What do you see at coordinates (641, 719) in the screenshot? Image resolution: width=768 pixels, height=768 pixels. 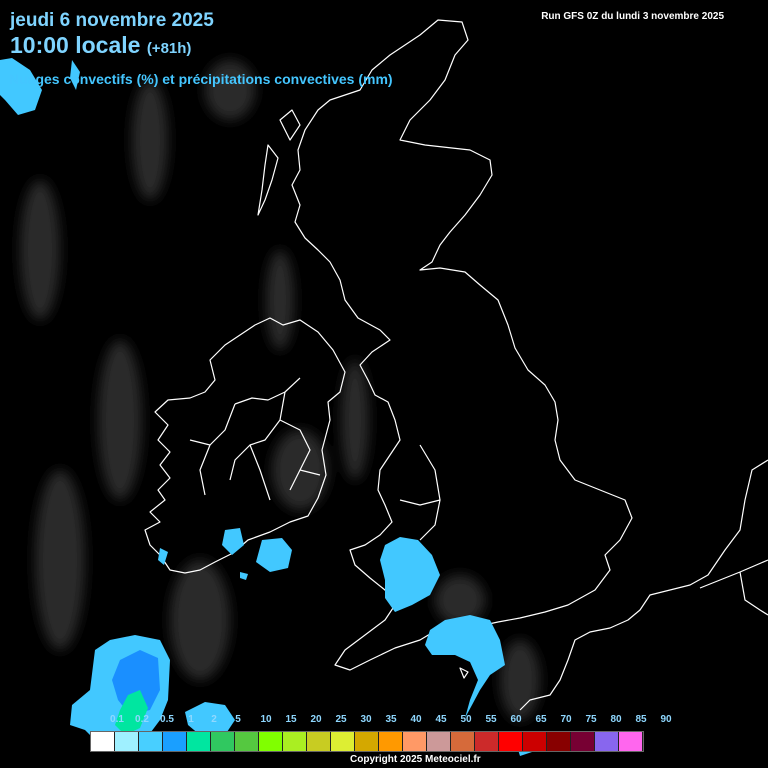 I see `legend-label: 85` at bounding box center [641, 719].